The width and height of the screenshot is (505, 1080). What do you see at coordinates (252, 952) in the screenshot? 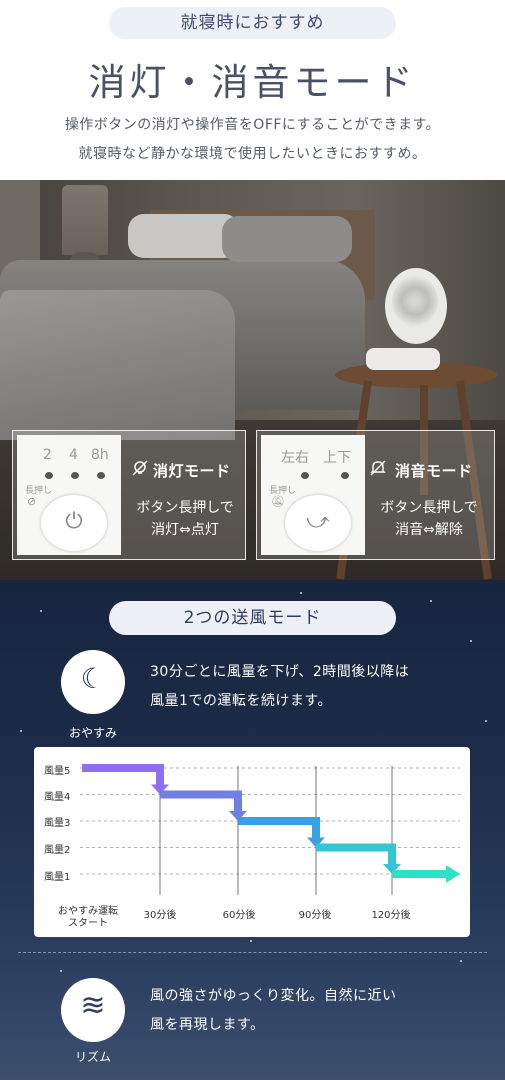
I see `section-divider` at bounding box center [252, 952].